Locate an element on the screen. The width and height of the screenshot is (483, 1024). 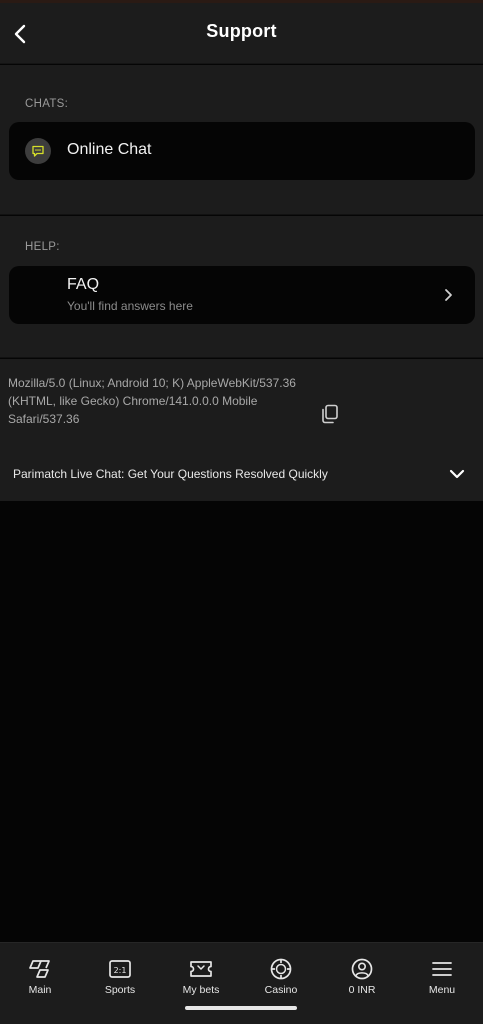
help-section-label: HELP: is located at coordinates (42, 247).